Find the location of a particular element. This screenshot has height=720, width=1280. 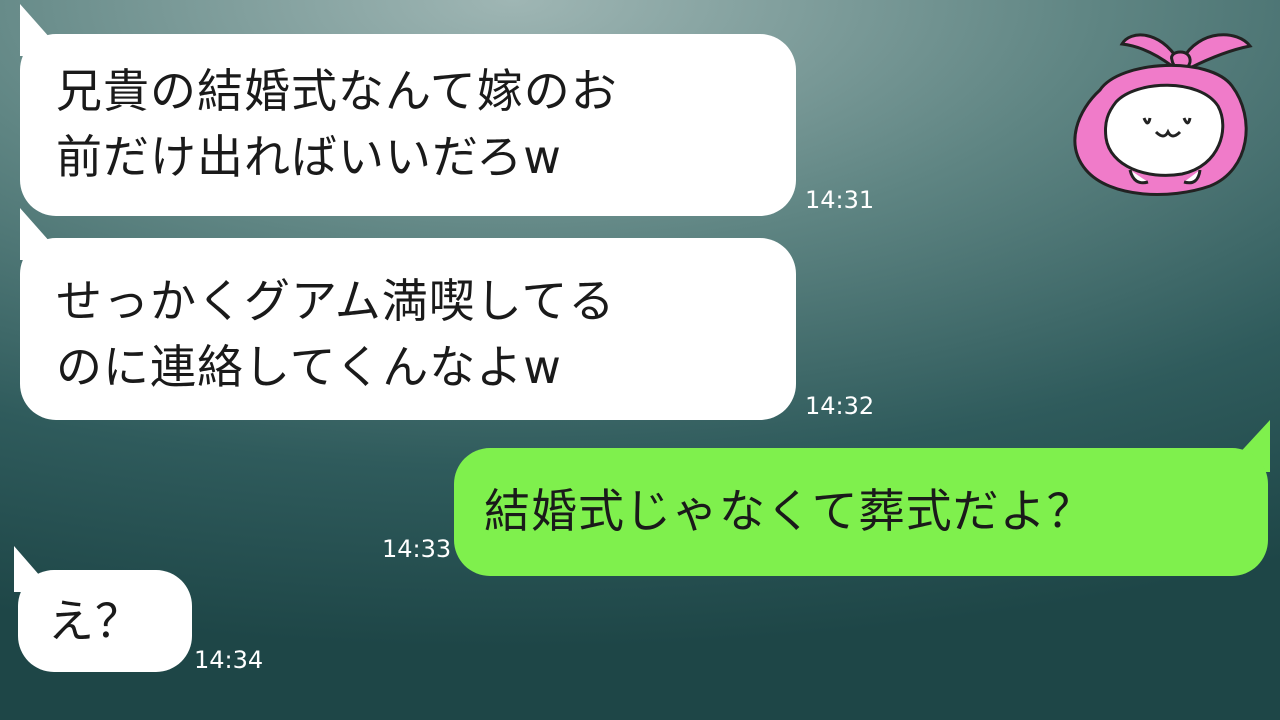

message-3-timestamp: 14:33 is located at coordinates (417, 549).